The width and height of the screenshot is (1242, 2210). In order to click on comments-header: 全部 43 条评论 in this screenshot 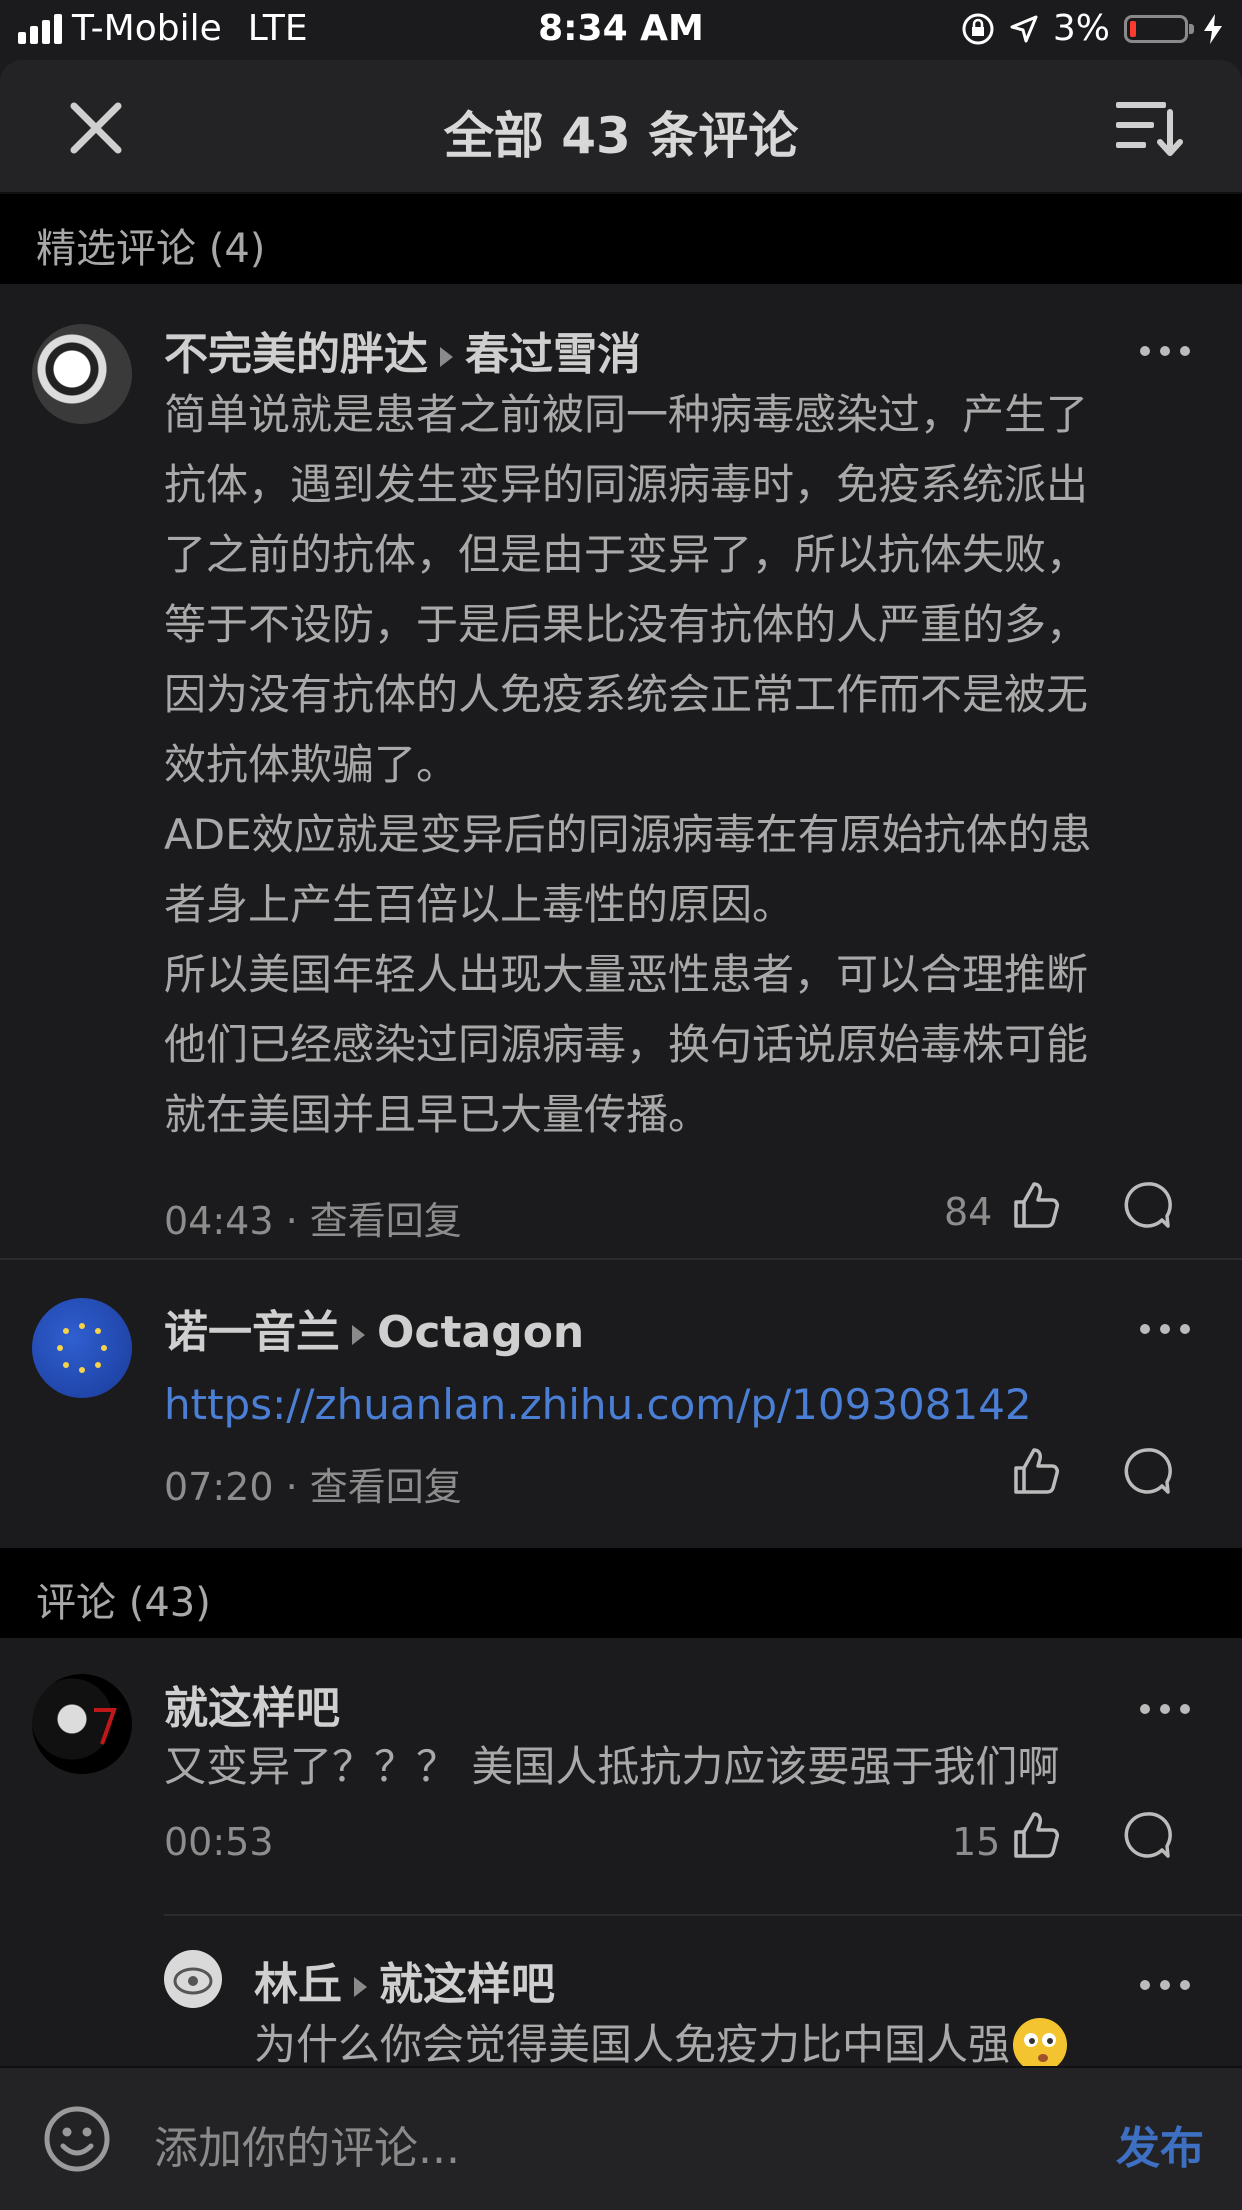, I will do `click(621, 127)`.